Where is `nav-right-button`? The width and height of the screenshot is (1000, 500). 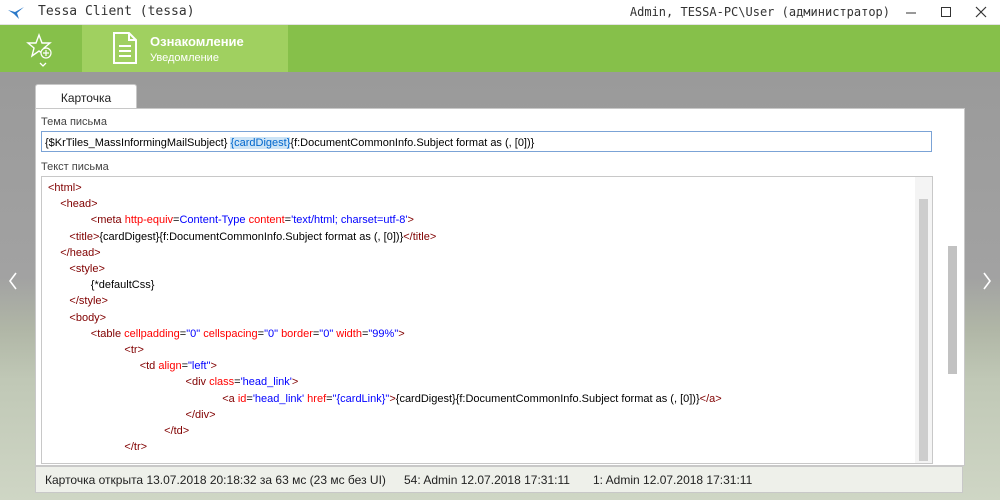 nav-right-button is located at coordinates (987, 286).